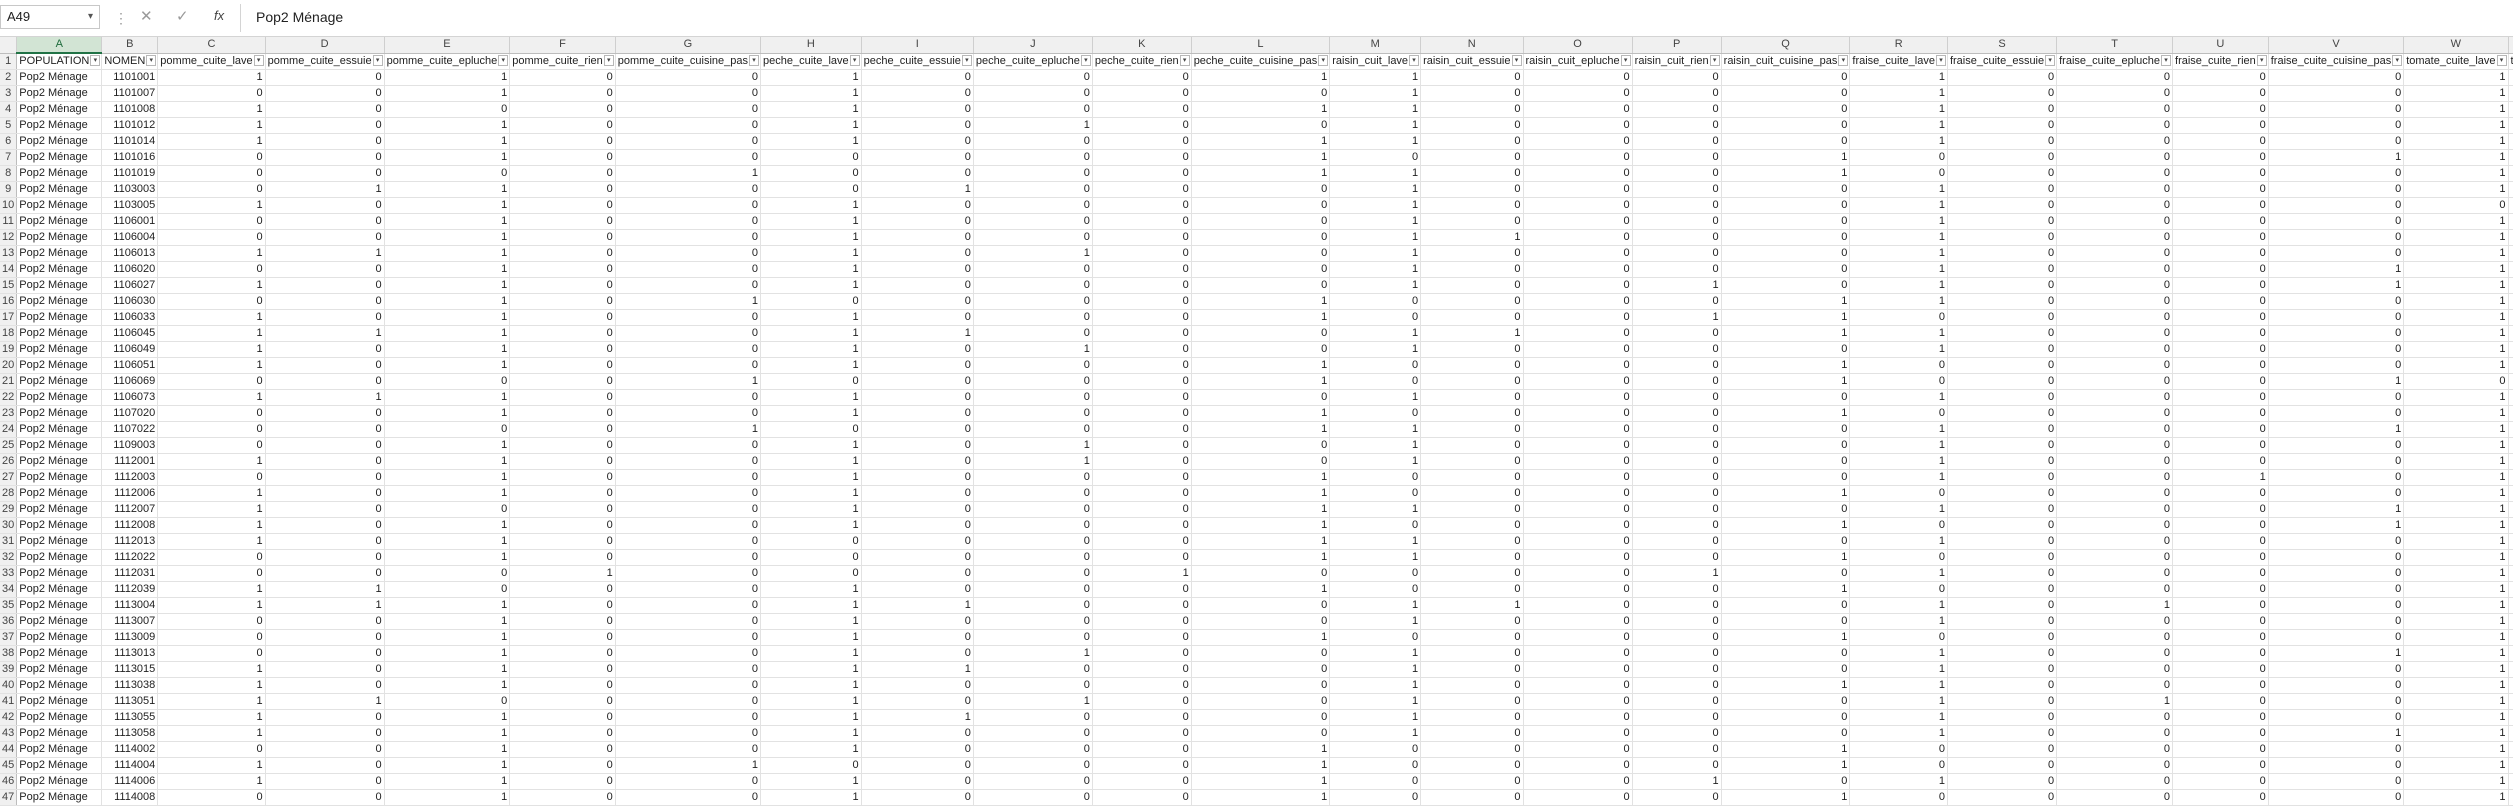  What do you see at coordinates (95, 60) in the screenshot?
I see `filter-dropdown-icon: ▾` at bounding box center [95, 60].